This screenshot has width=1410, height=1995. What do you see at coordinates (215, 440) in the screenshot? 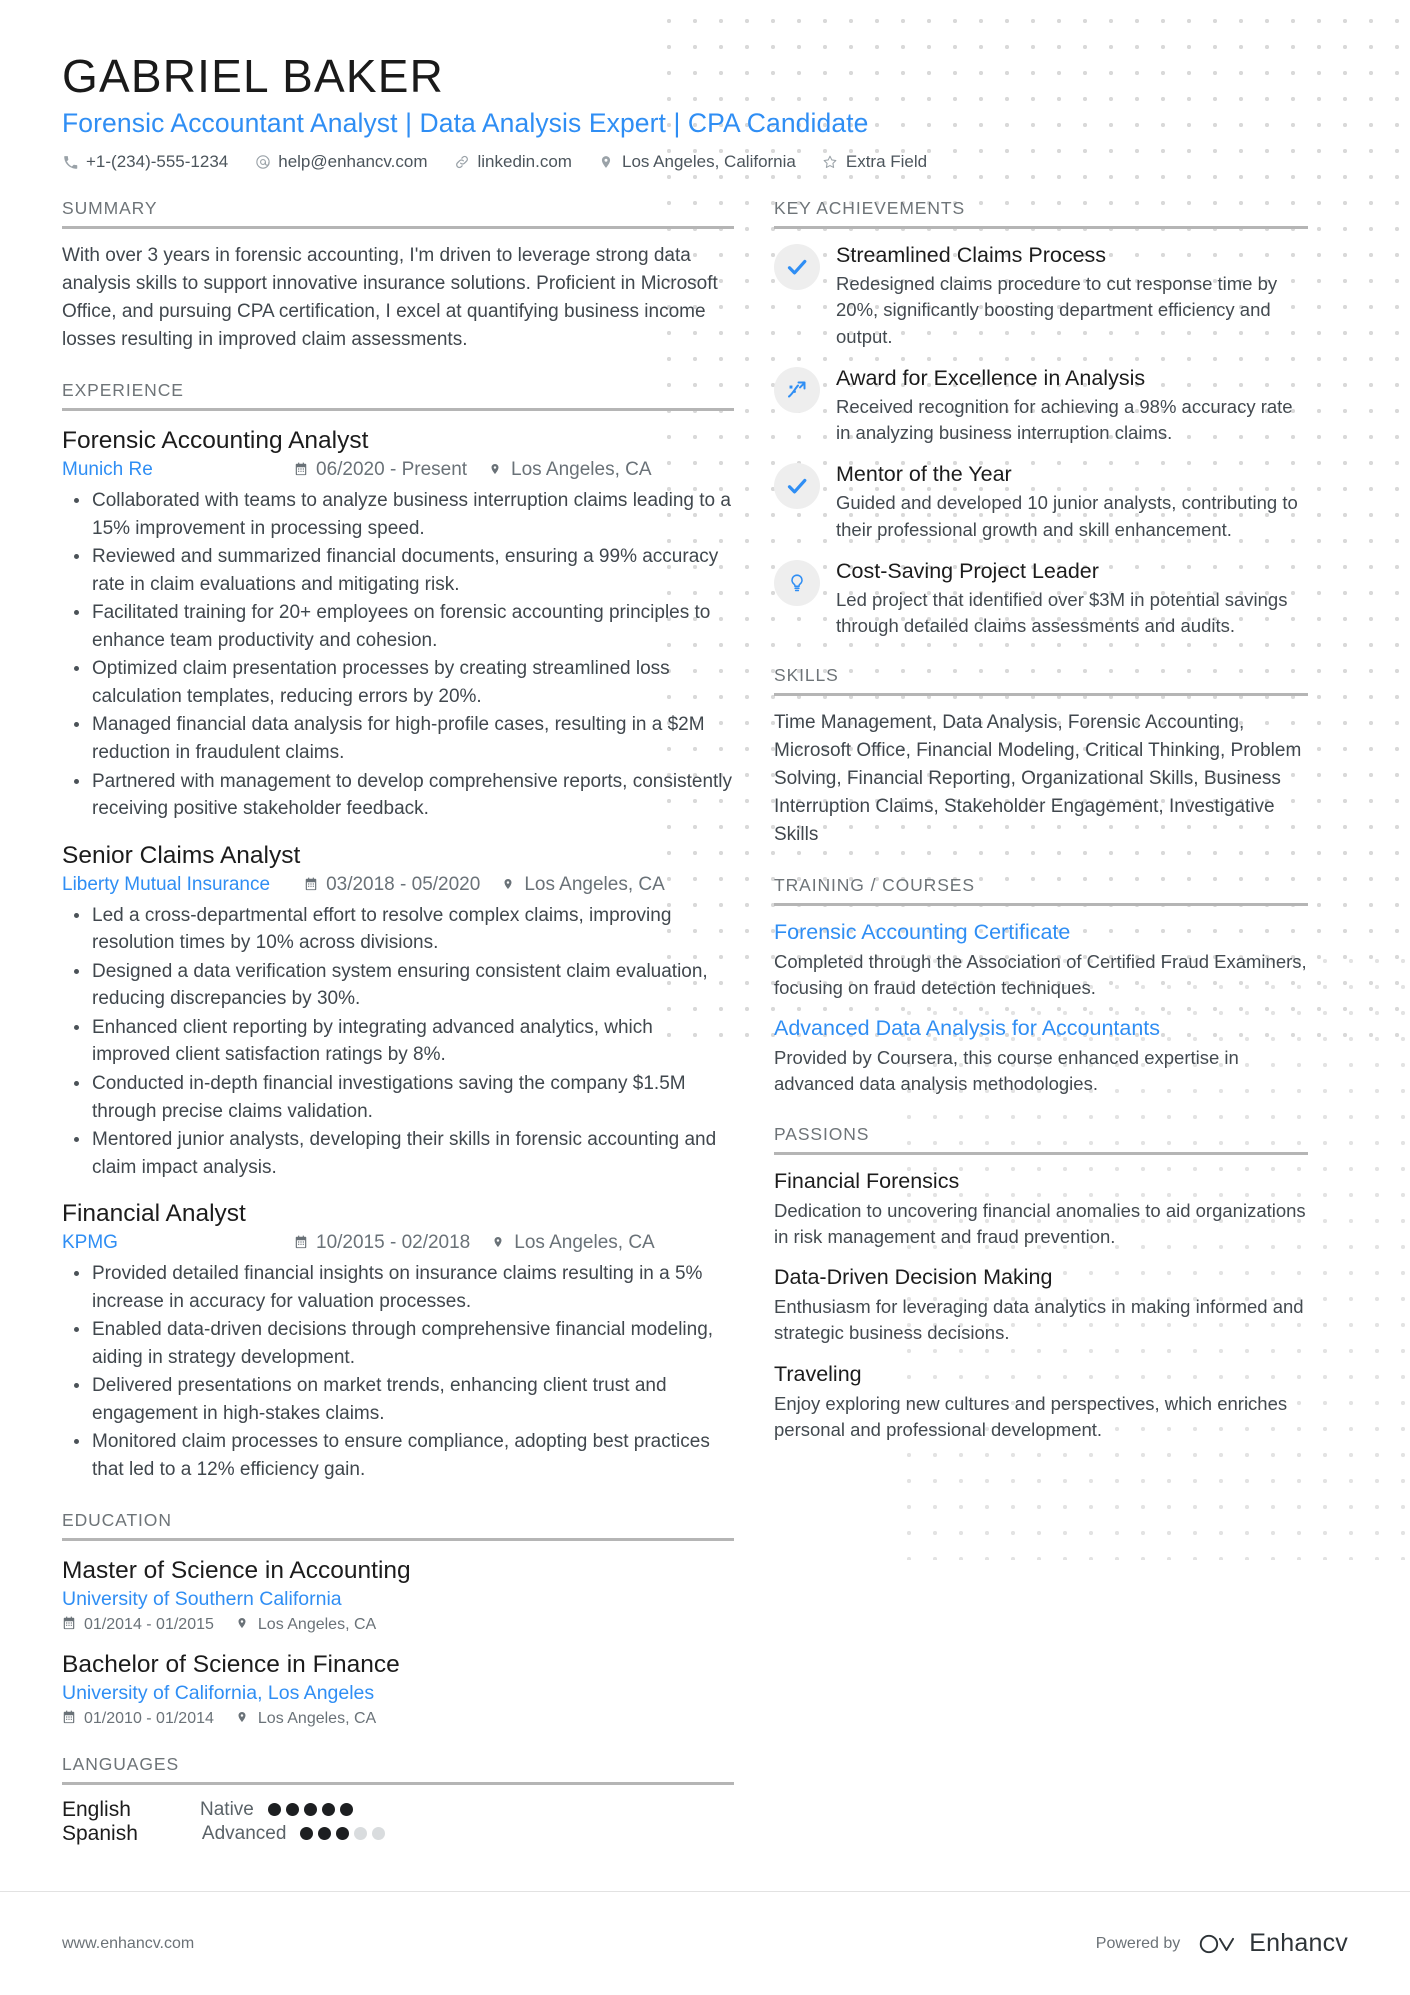
I see `experience-role: Forensic Accounting Analyst` at bounding box center [215, 440].